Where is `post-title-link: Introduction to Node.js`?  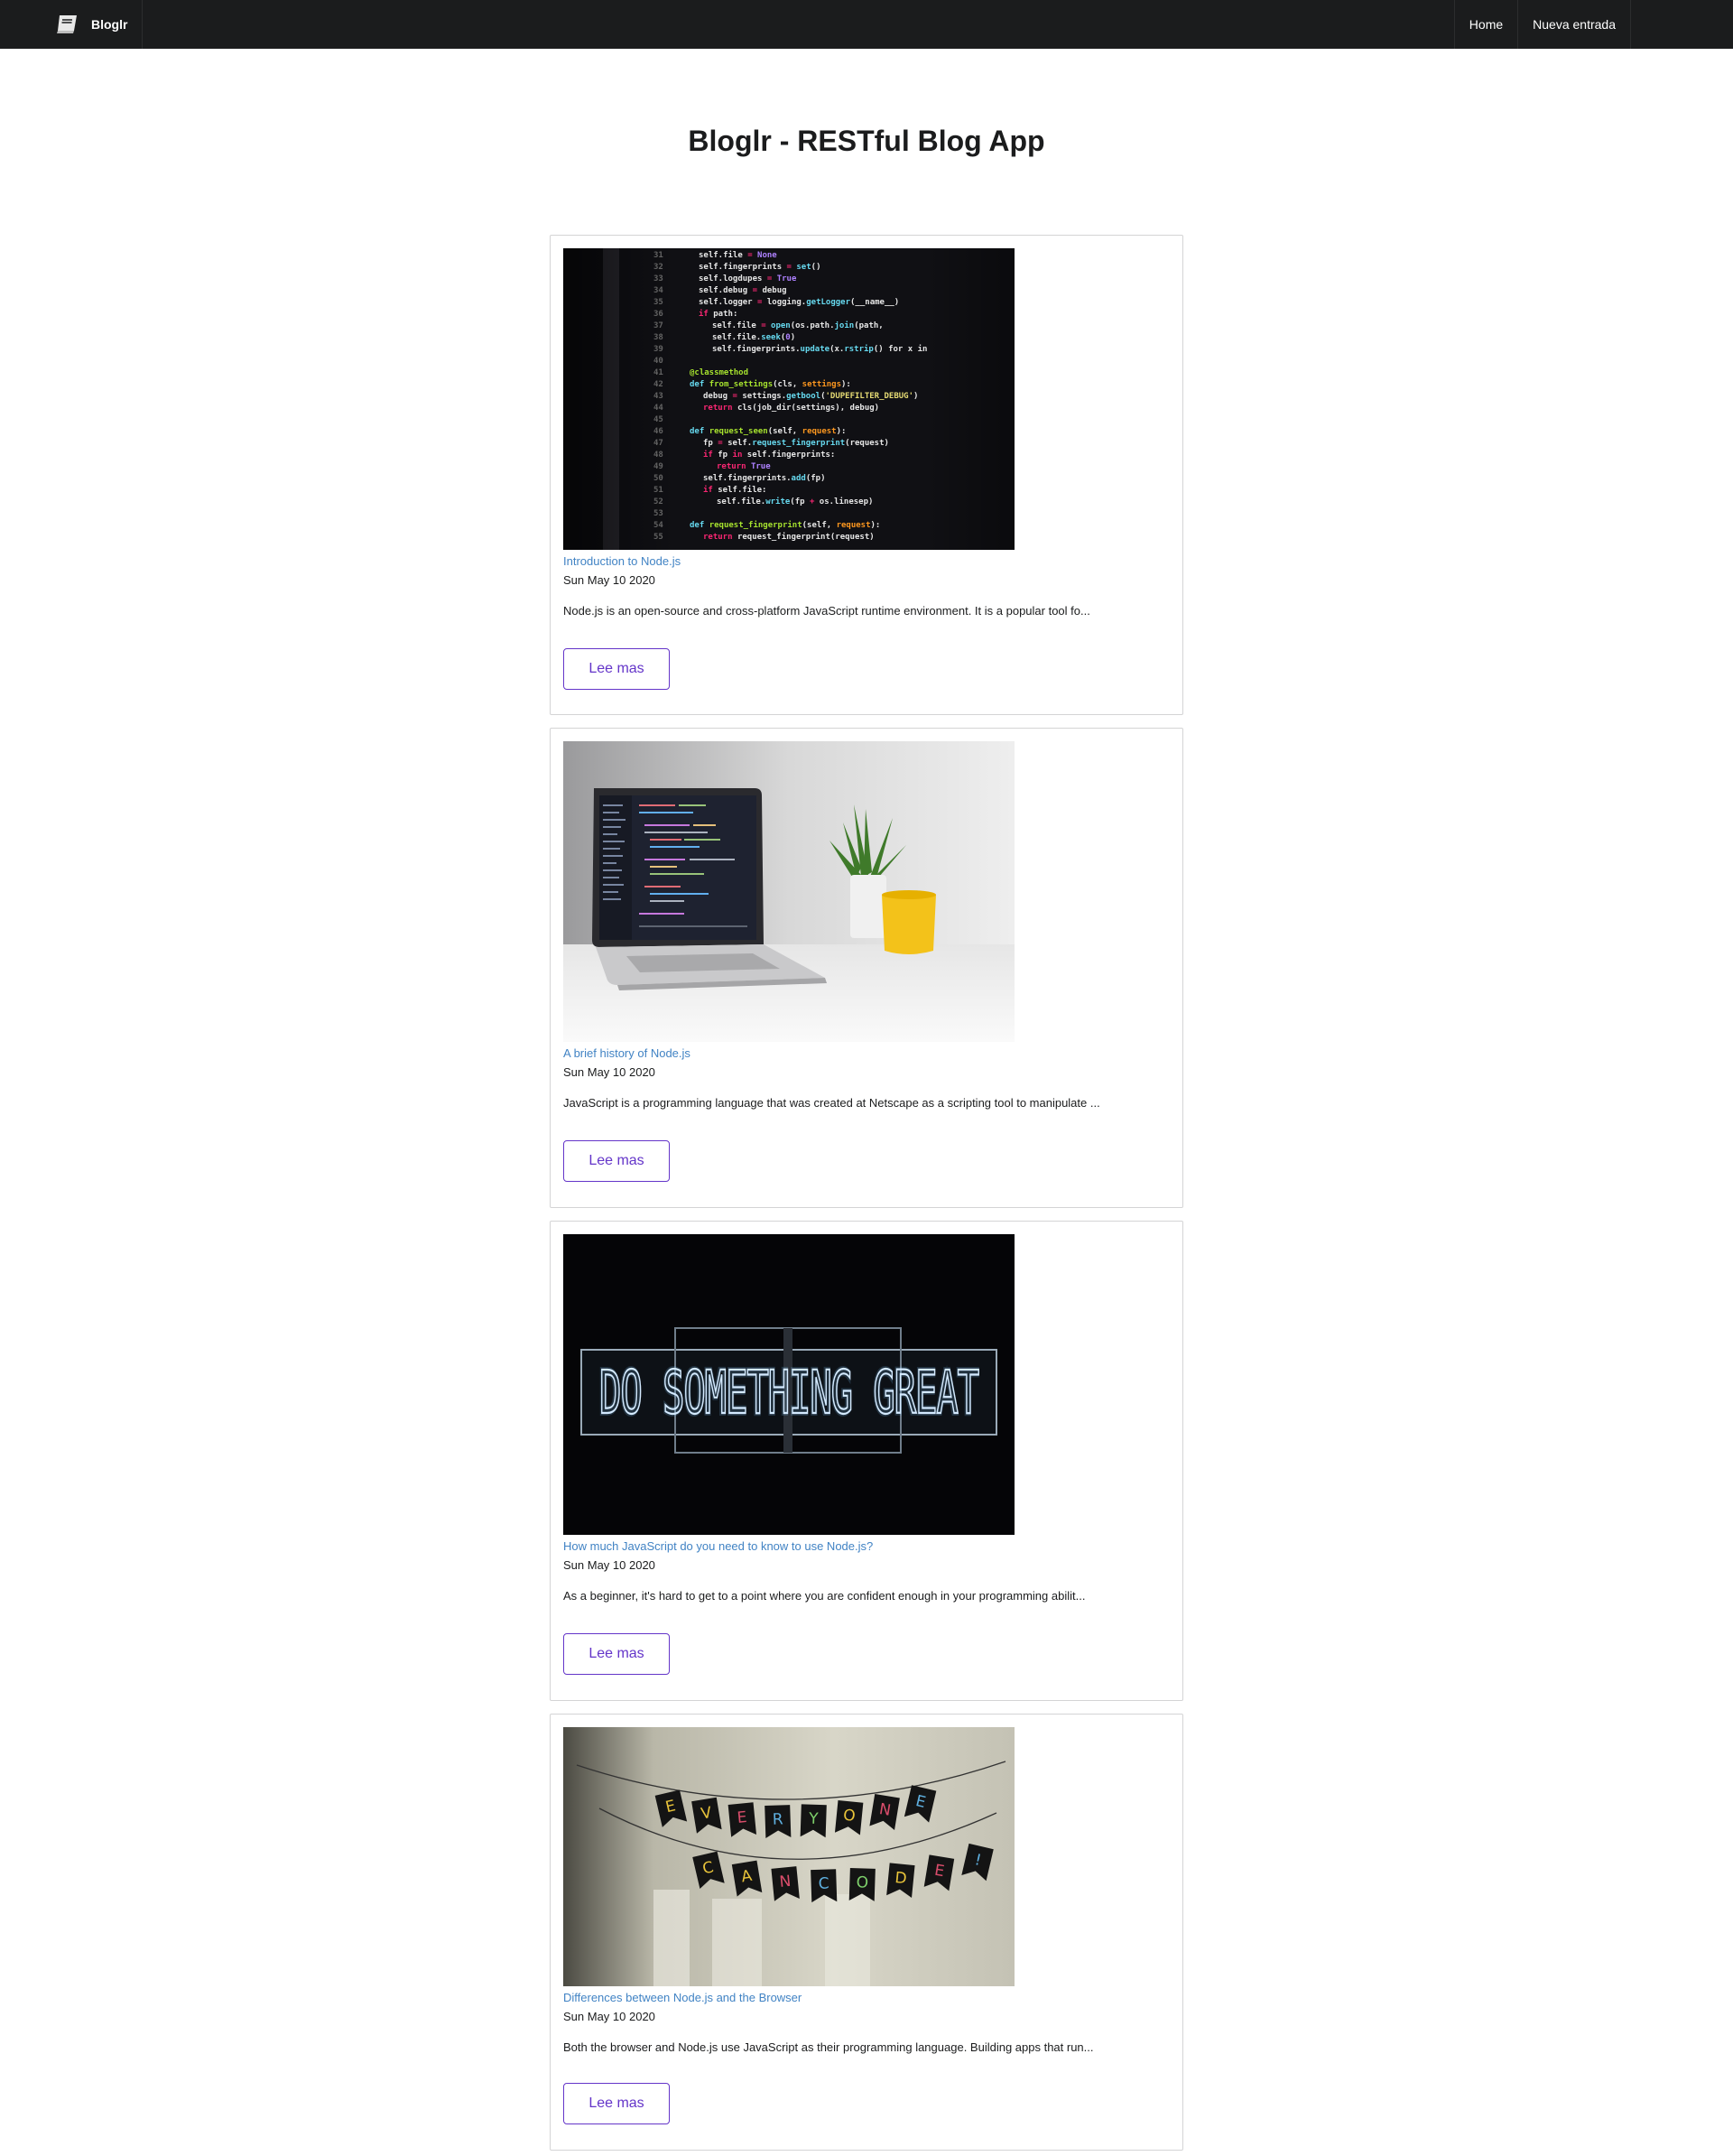 post-title-link: Introduction to Node.js is located at coordinates (622, 561).